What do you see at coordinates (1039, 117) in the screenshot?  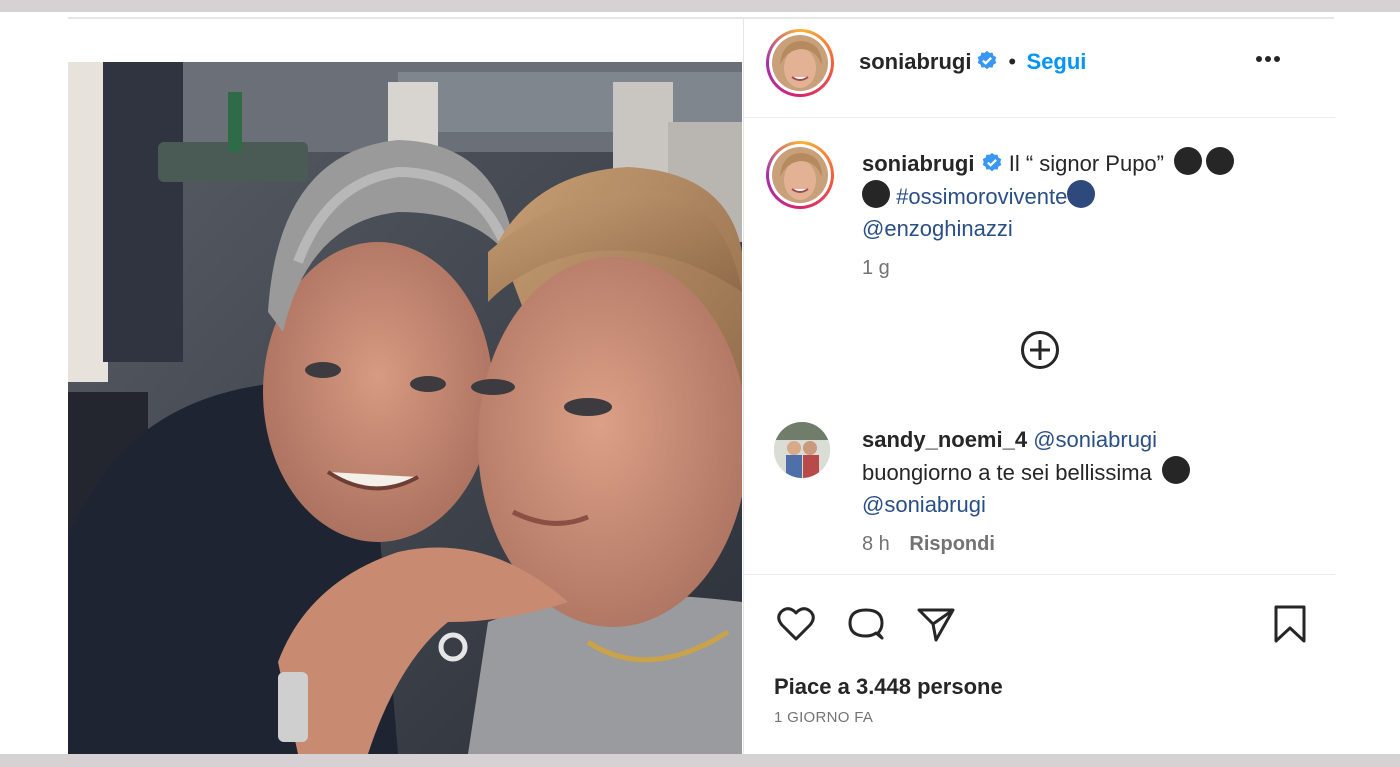 I see `header-divider` at bounding box center [1039, 117].